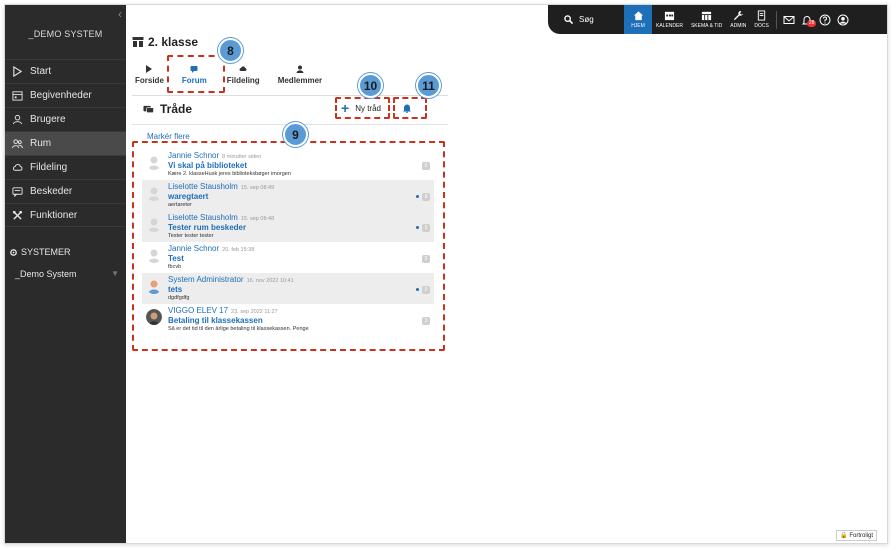  I want to click on sidebar-item-label: Begivenheder, so click(61, 95).